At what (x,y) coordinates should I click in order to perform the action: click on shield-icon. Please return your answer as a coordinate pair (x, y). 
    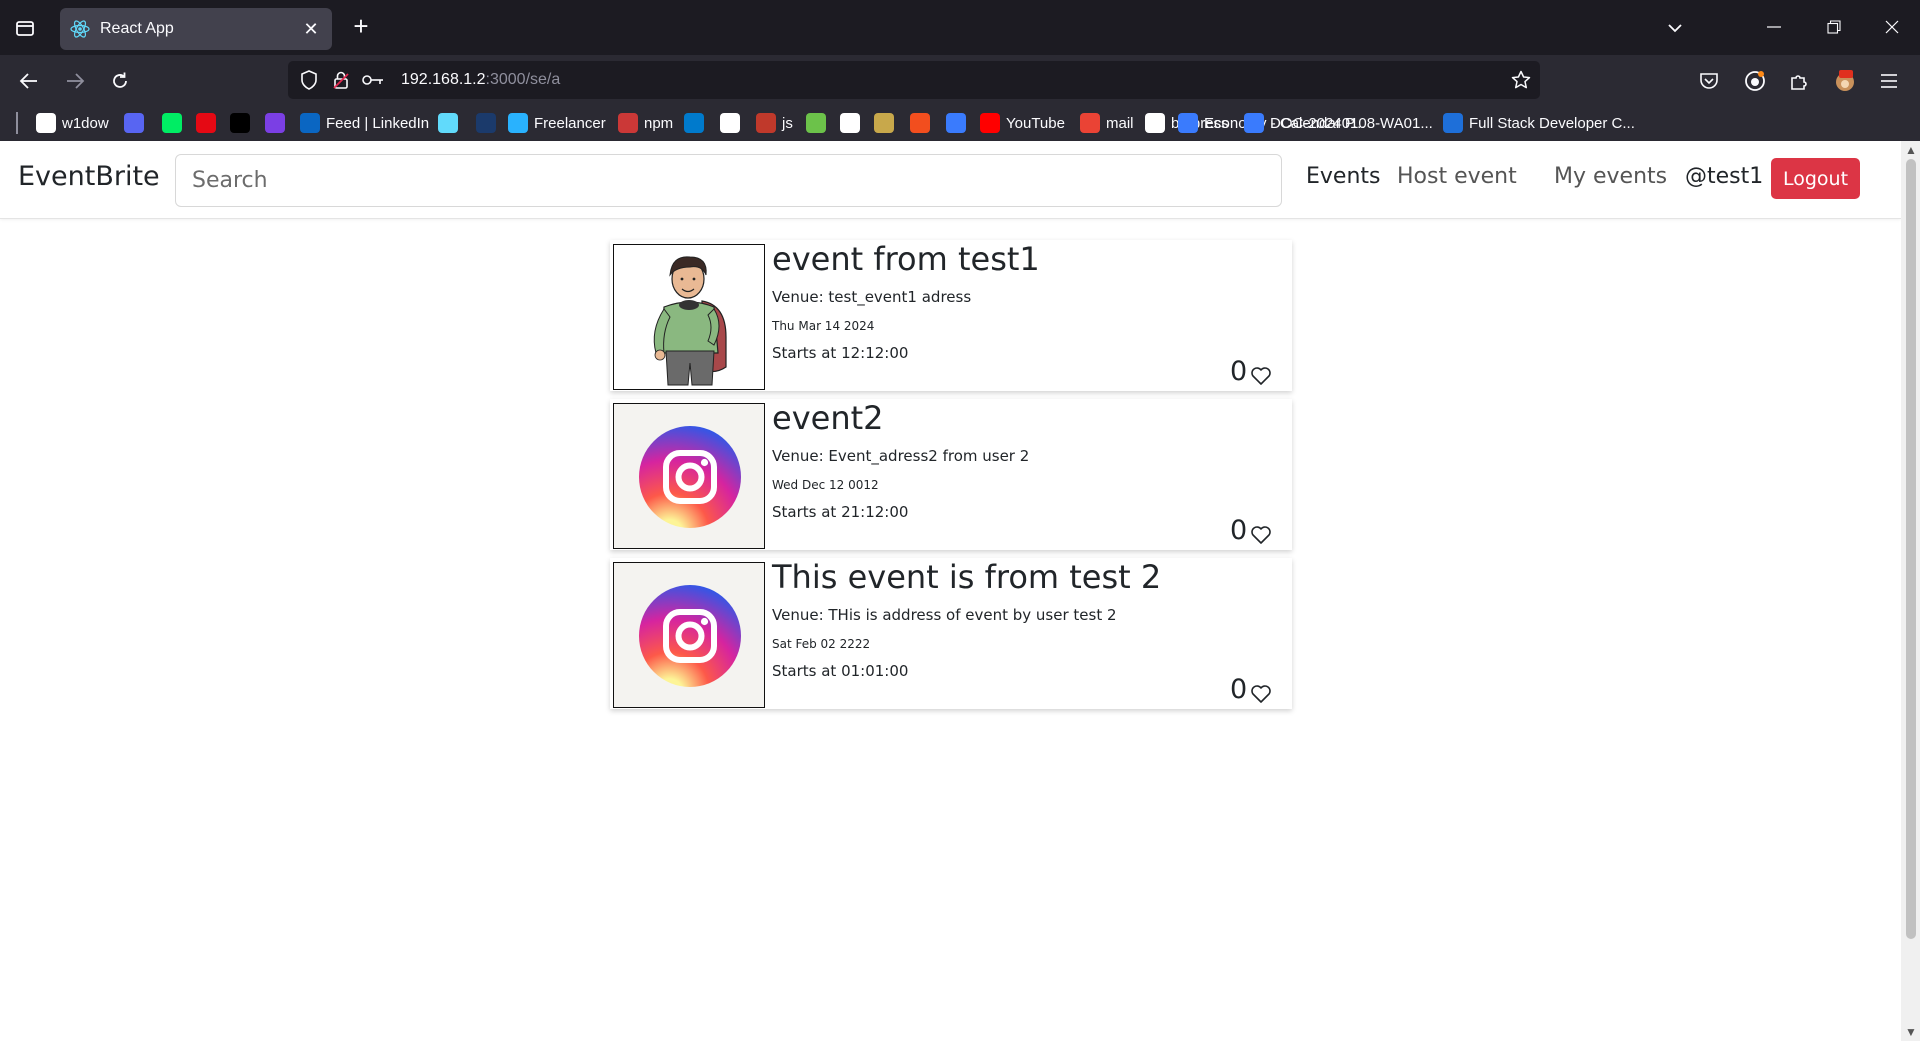
    Looking at the image, I should click on (309, 80).